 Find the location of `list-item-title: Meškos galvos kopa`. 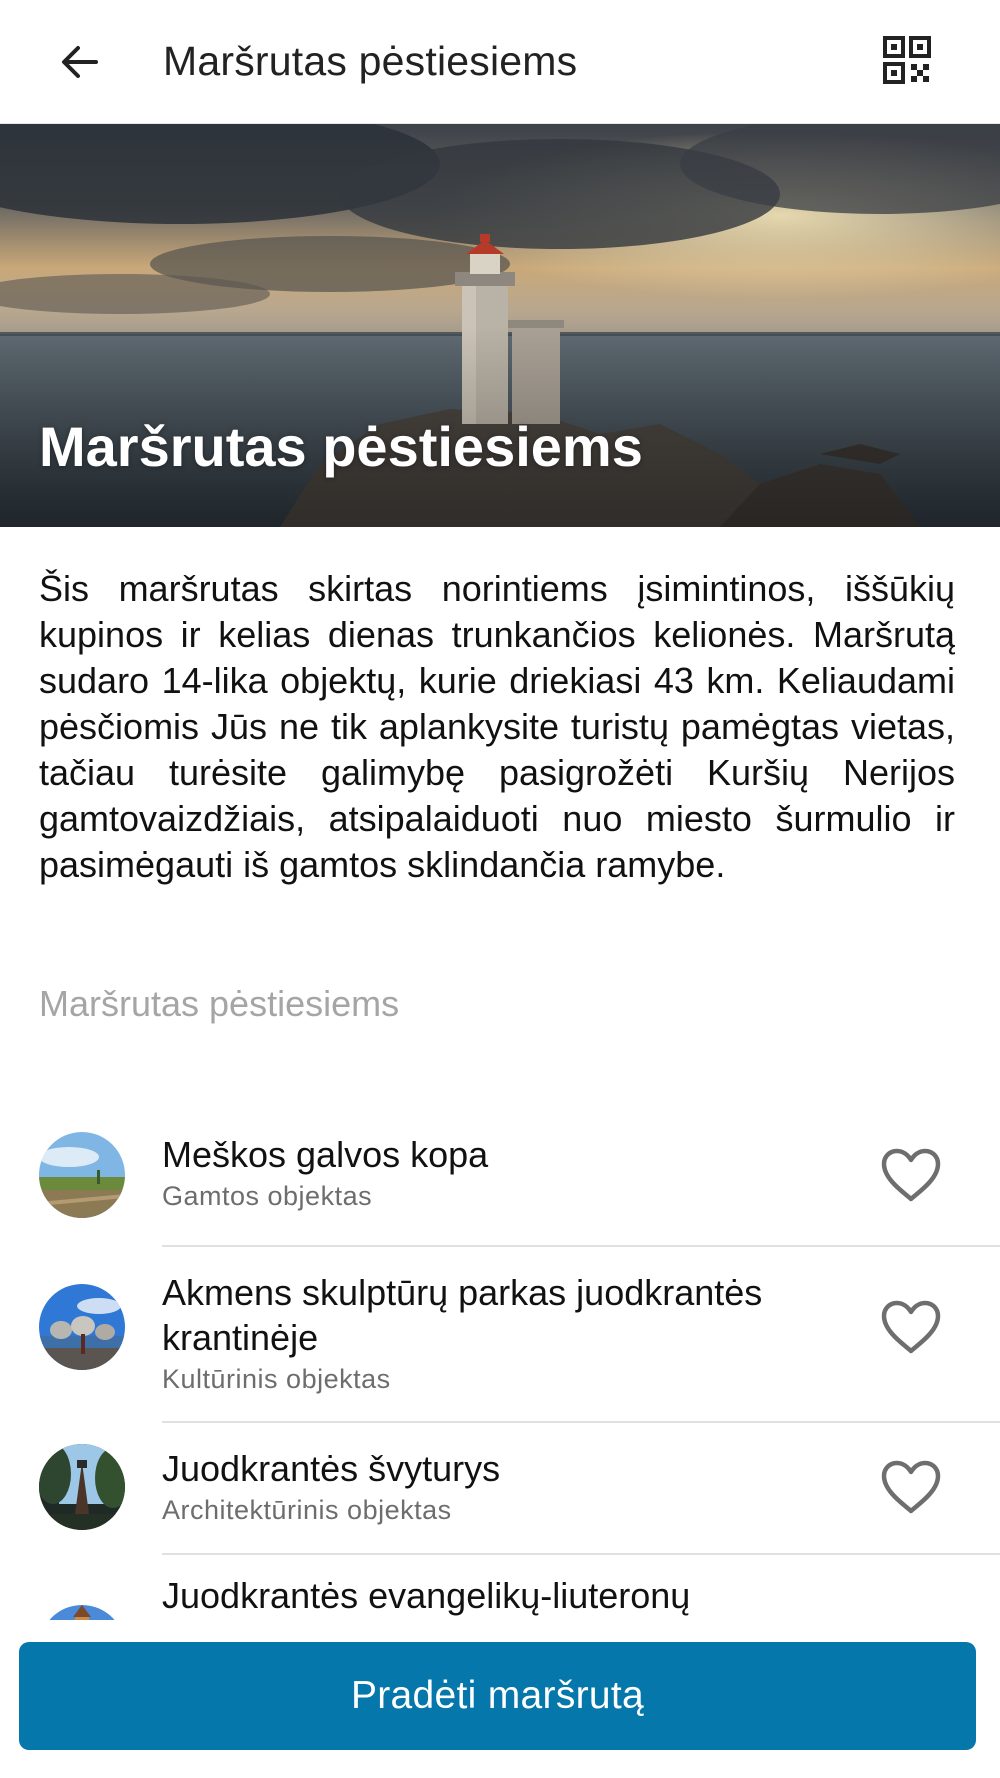

list-item-title: Meškos galvos kopa is located at coordinates (325, 1154).